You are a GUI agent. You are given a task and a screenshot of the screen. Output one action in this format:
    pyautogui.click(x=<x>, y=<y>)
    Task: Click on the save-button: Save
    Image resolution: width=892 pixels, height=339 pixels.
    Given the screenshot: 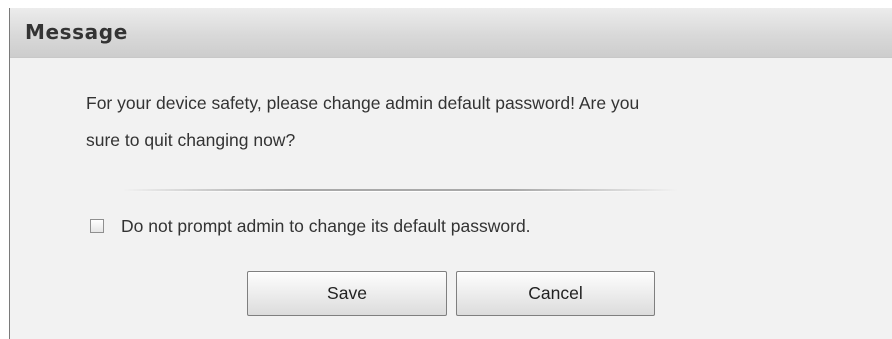 What is the action you would take?
    pyautogui.click(x=347, y=293)
    